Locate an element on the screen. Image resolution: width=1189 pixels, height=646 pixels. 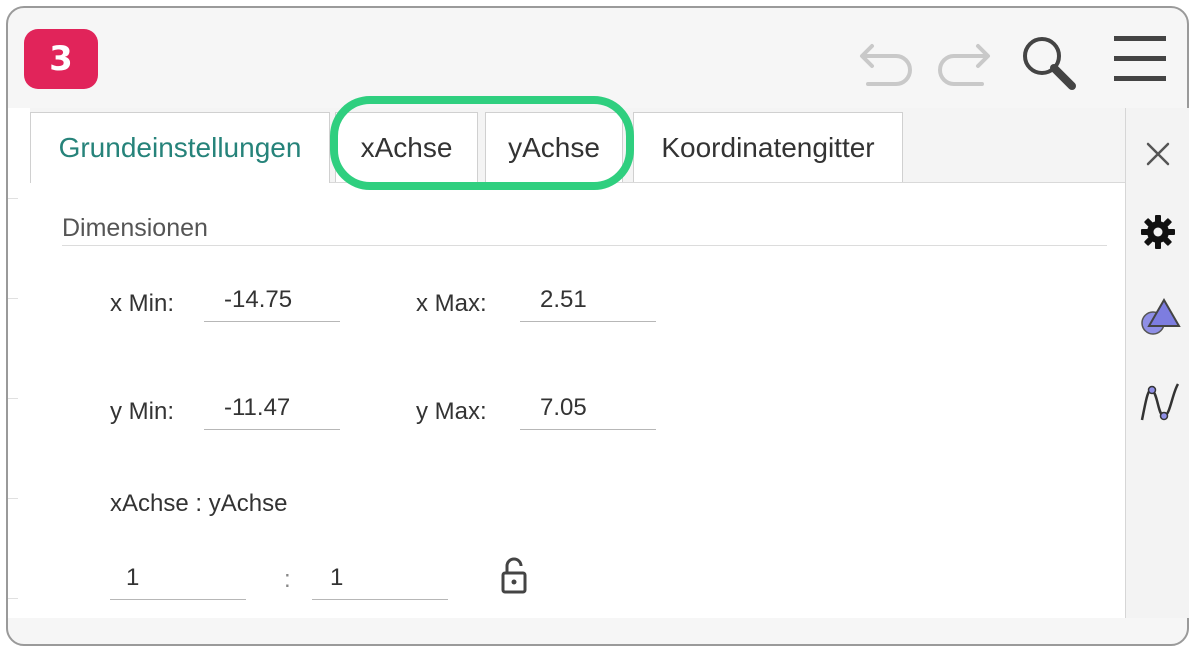
tab-yachse: yAchse is located at coordinates (554, 147).